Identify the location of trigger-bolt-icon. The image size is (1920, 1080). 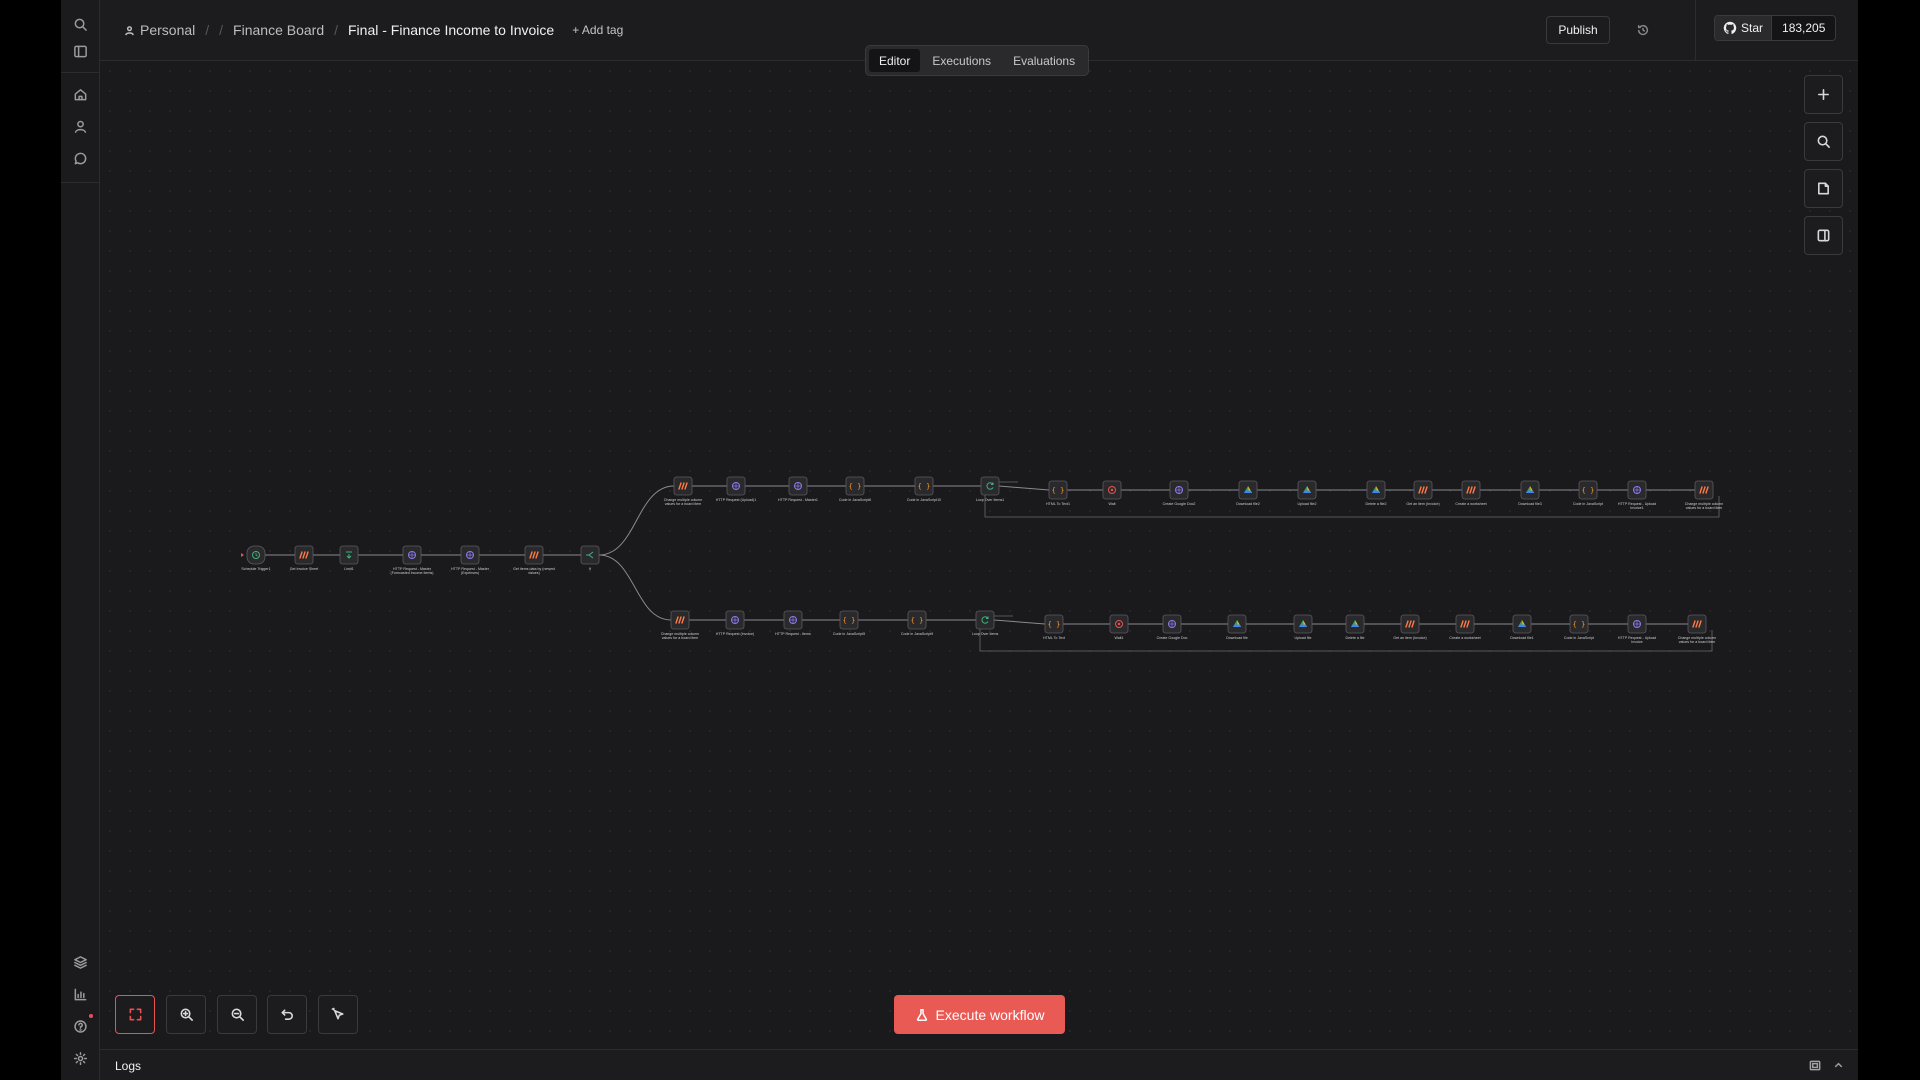
(242, 555).